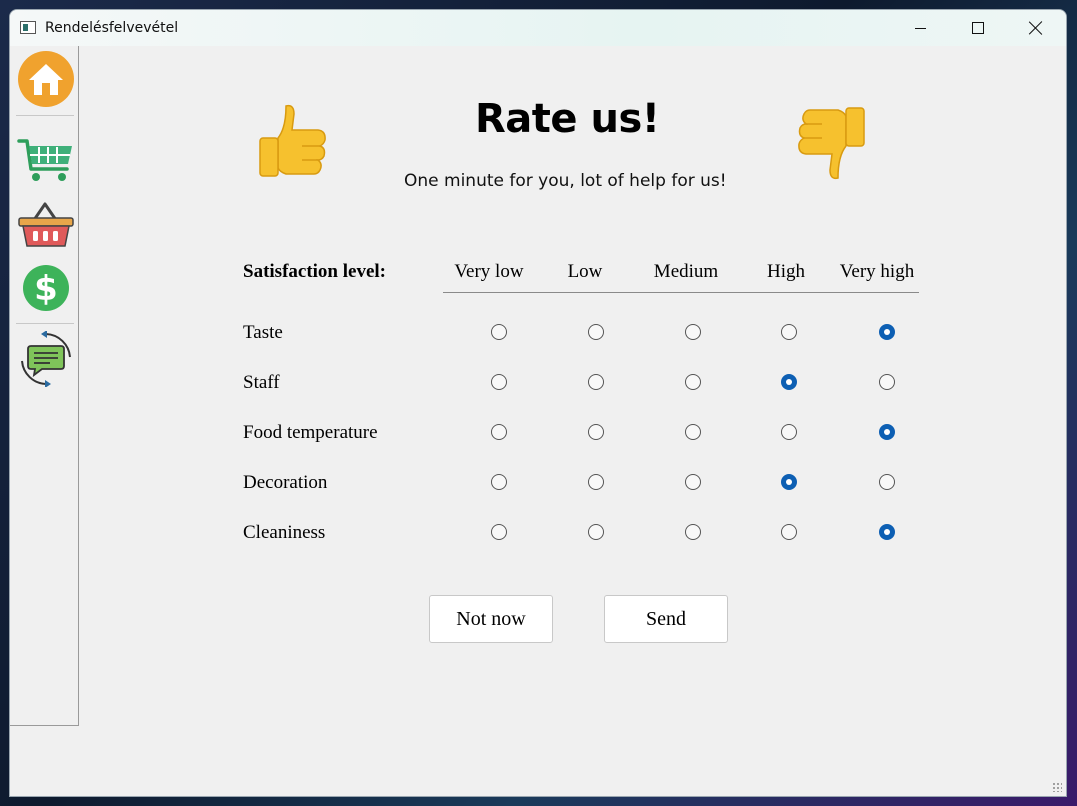 The width and height of the screenshot is (1077, 806). What do you see at coordinates (693, 332) in the screenshot?
I see `radio-taste-medium` at bounding box center [693, 332].